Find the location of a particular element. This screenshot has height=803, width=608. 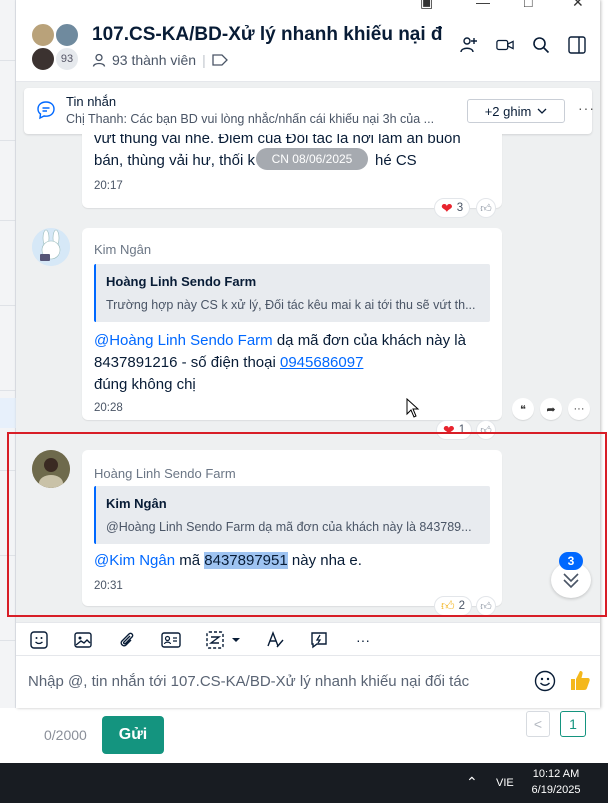

video-call-icon is located at coordinates (505, 45).